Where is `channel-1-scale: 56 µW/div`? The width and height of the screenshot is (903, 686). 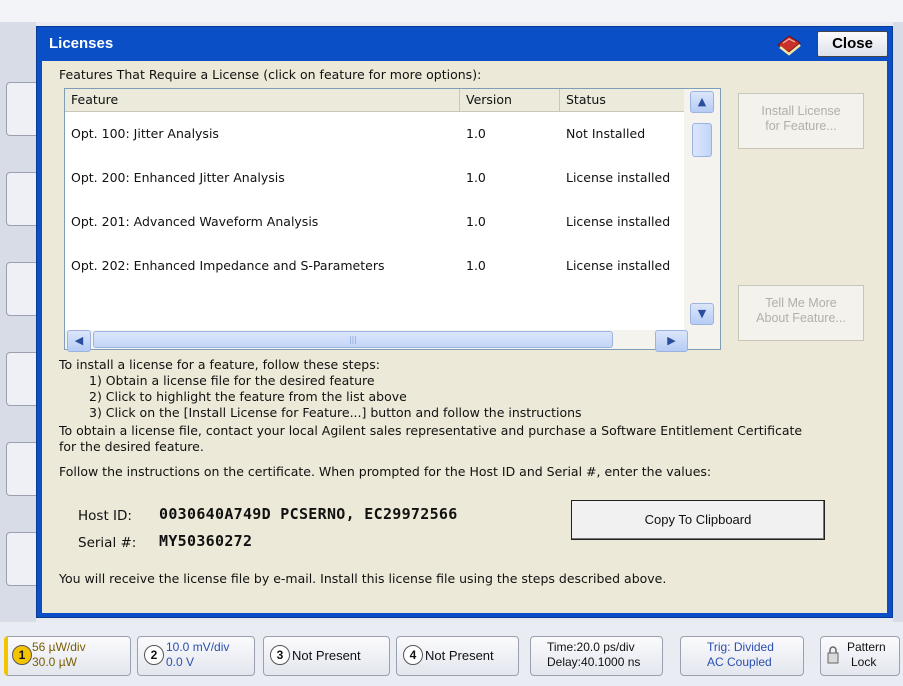
channel-1-scale: 56 µW/div is located at coordinates (59, 647).